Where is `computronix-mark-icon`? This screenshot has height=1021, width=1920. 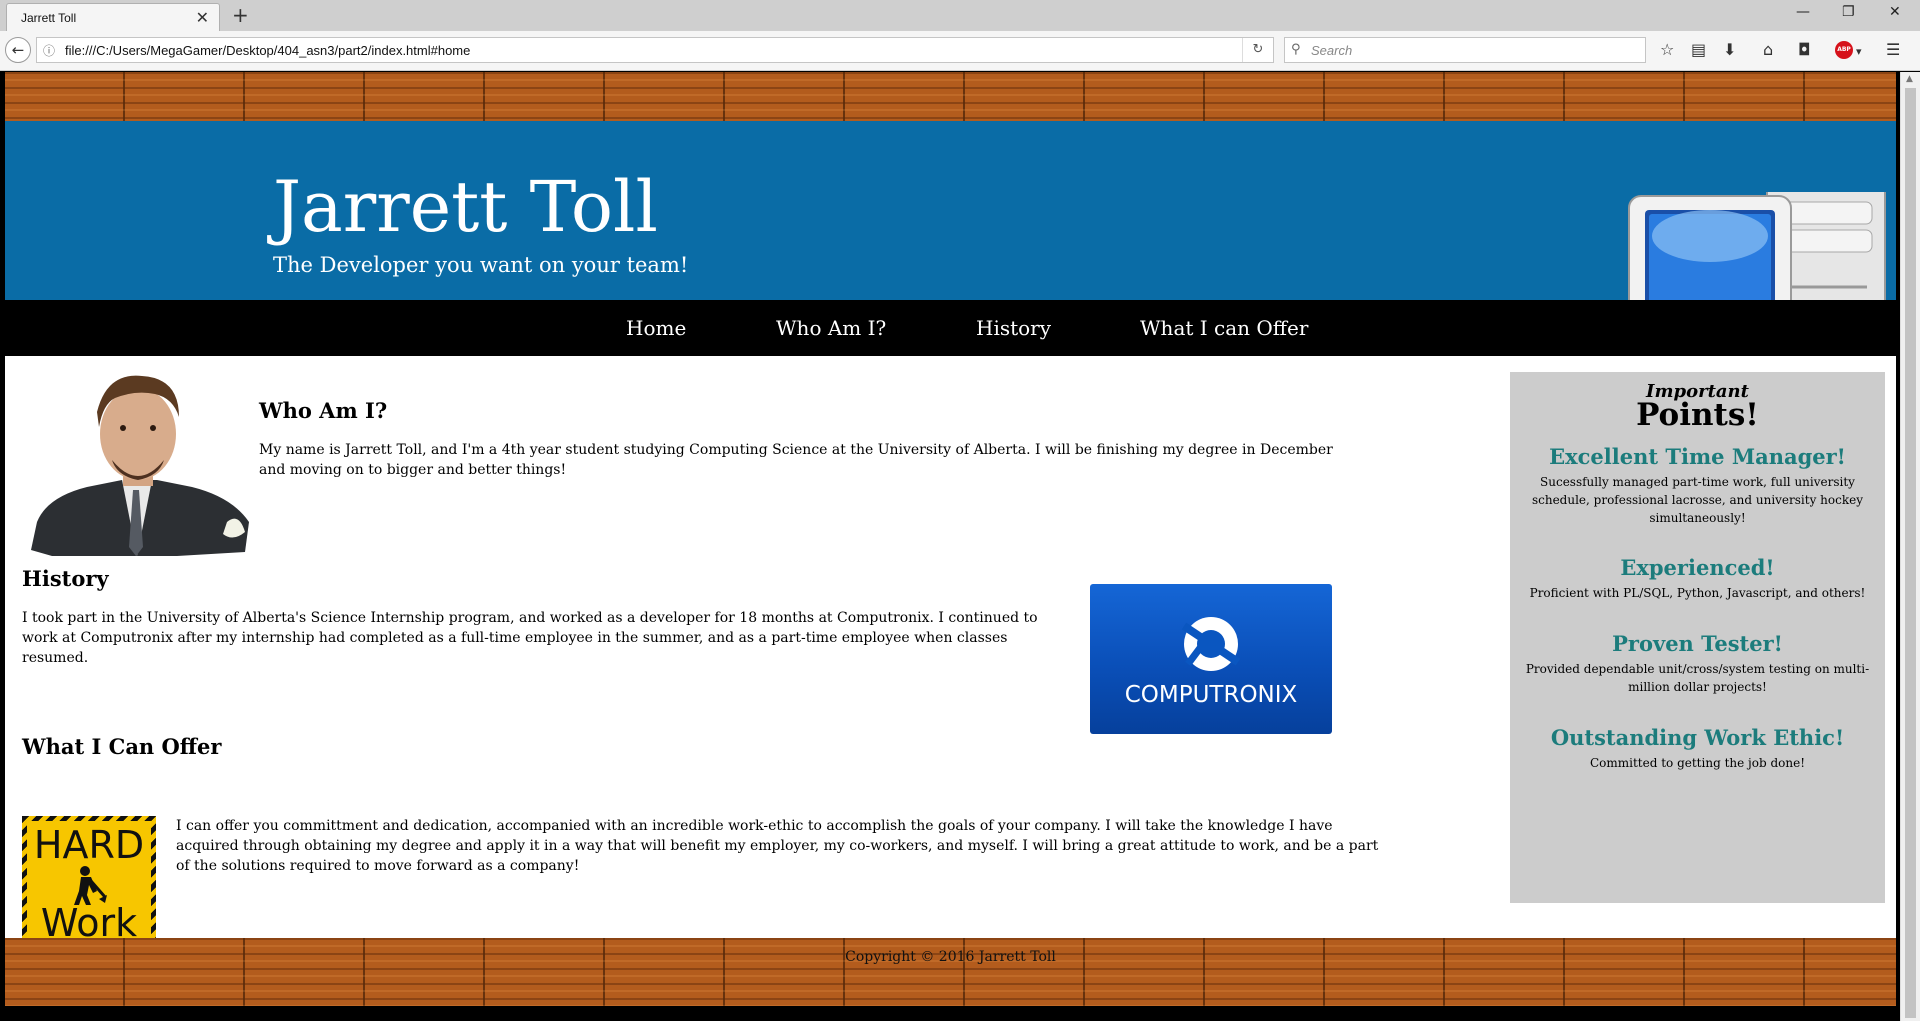
computronix-mark-icon is located at coordinates (1211, 644).